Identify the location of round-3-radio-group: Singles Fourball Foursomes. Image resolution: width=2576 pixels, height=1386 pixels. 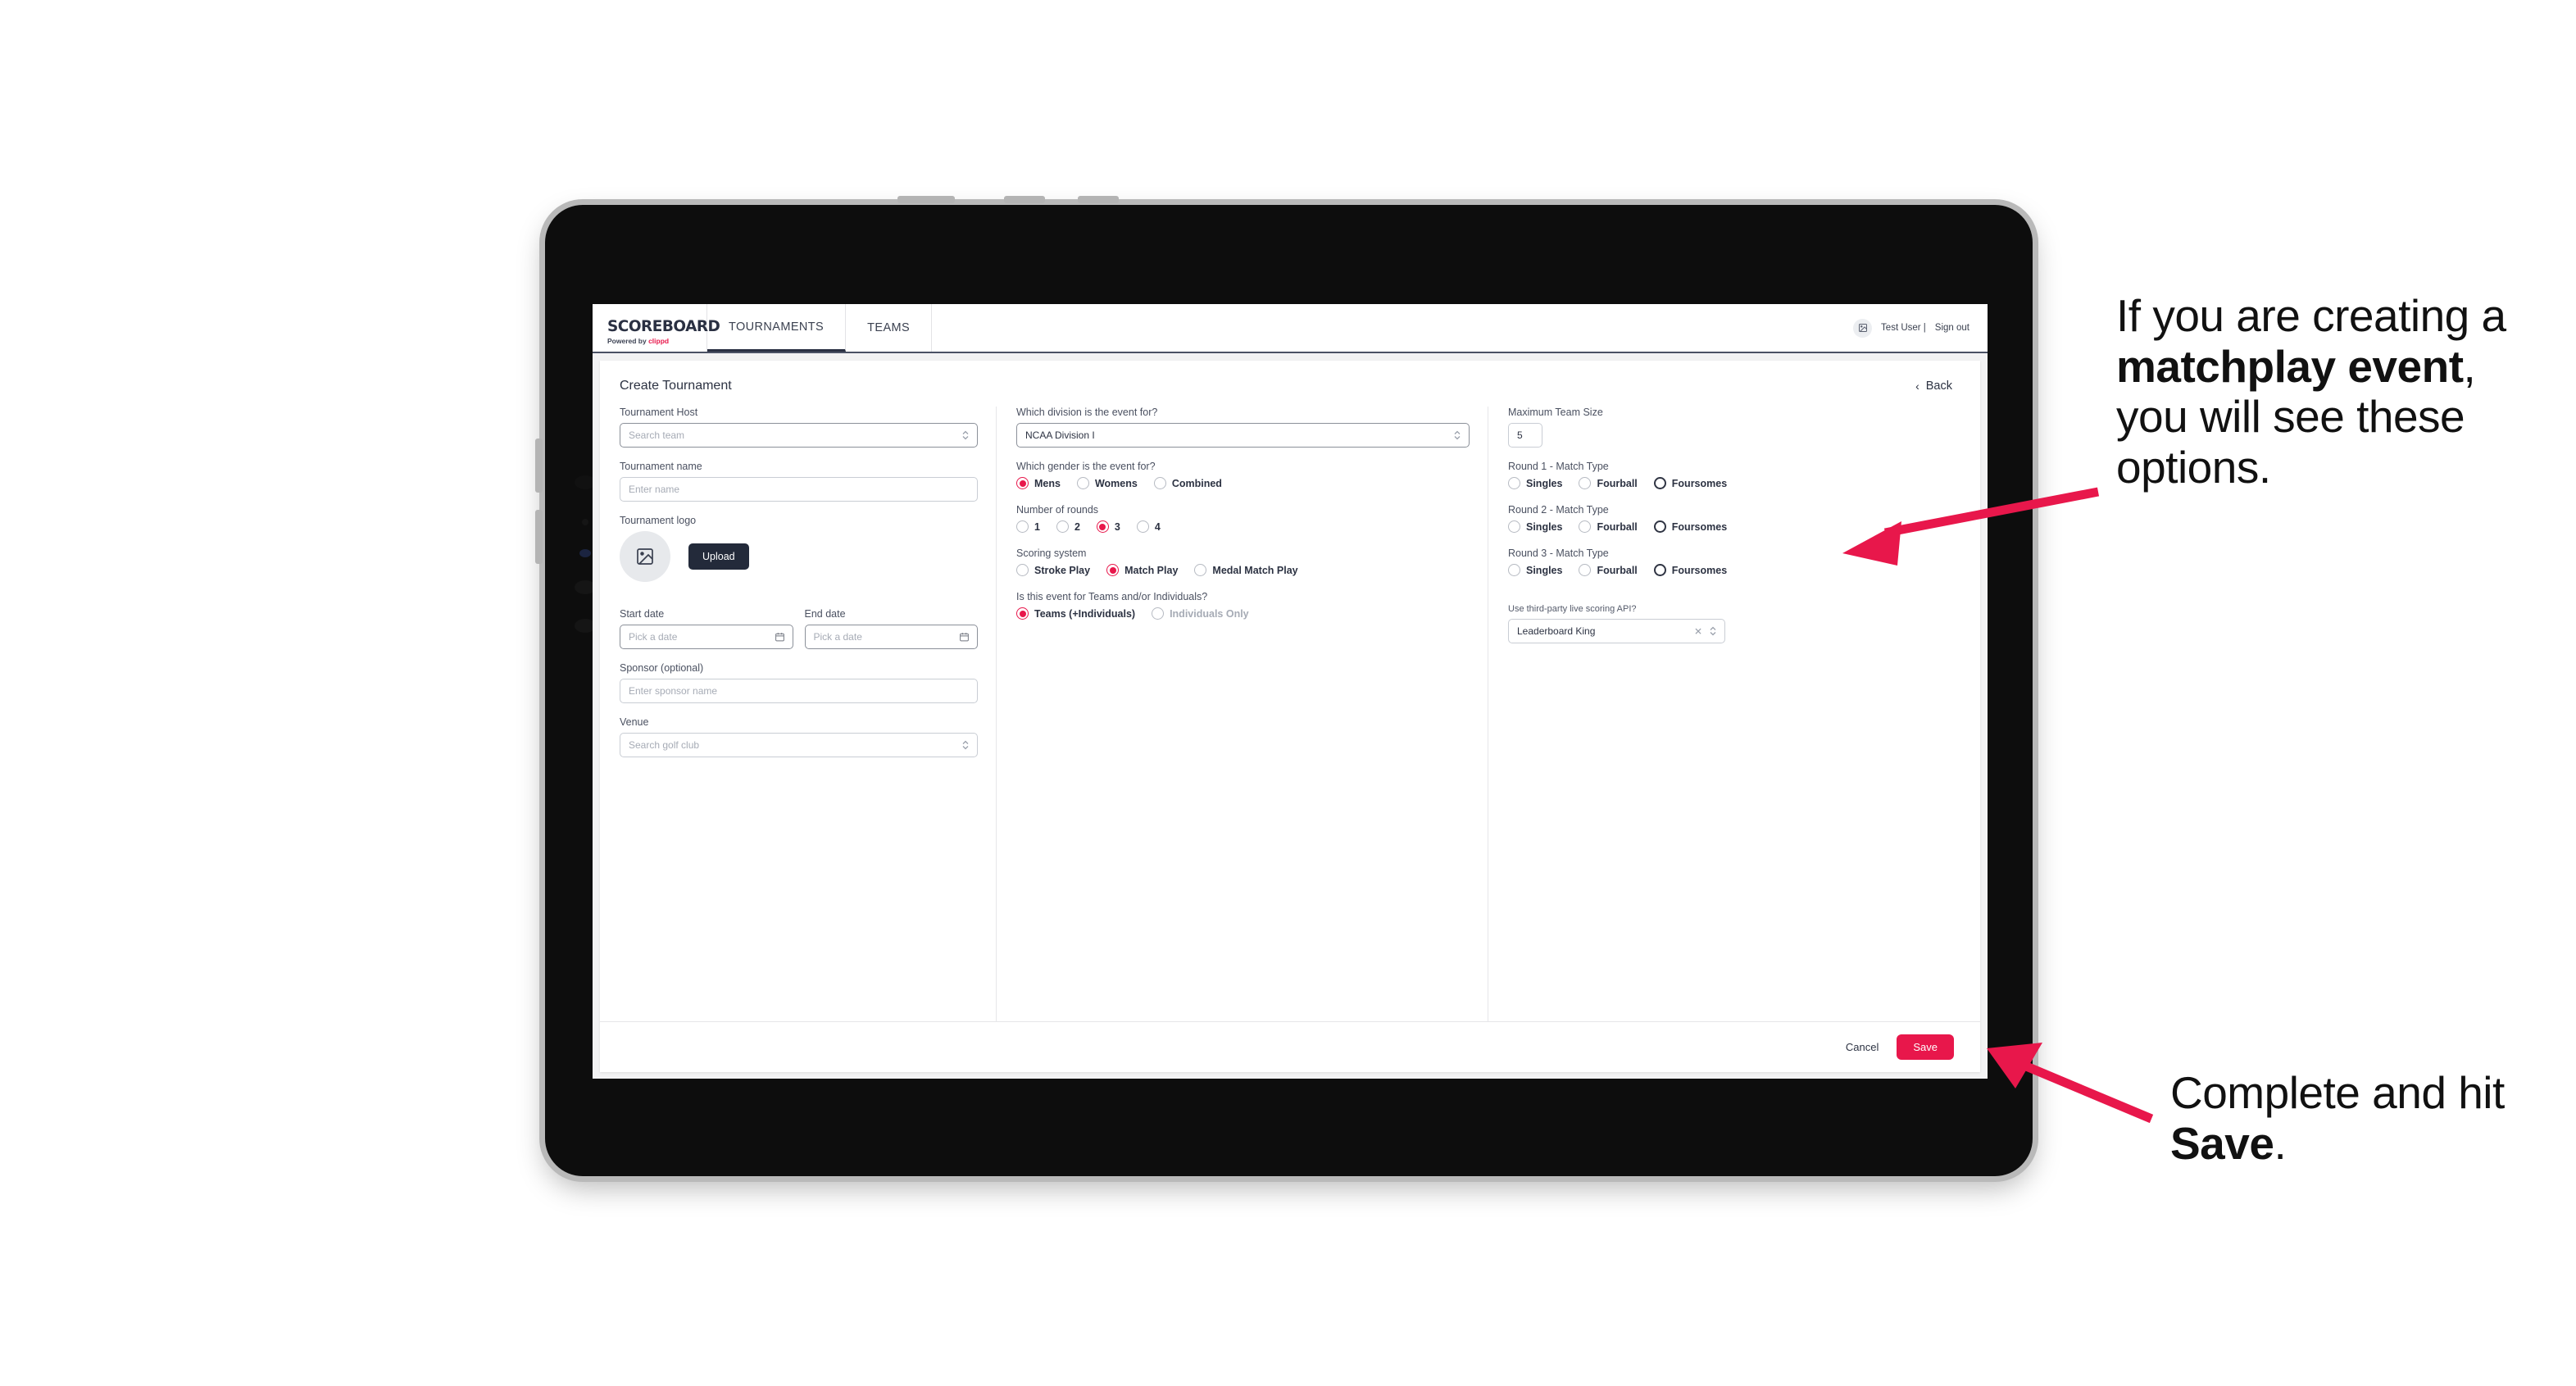
(1735, 570).